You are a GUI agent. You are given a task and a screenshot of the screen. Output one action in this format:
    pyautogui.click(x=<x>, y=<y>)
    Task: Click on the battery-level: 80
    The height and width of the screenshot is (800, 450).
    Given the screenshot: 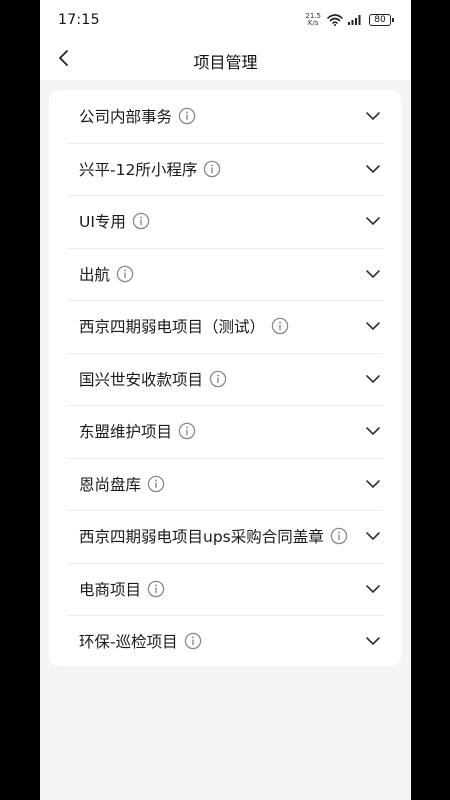 What is the action you would take?
    pyautogui.click(x=380, y=20)
    